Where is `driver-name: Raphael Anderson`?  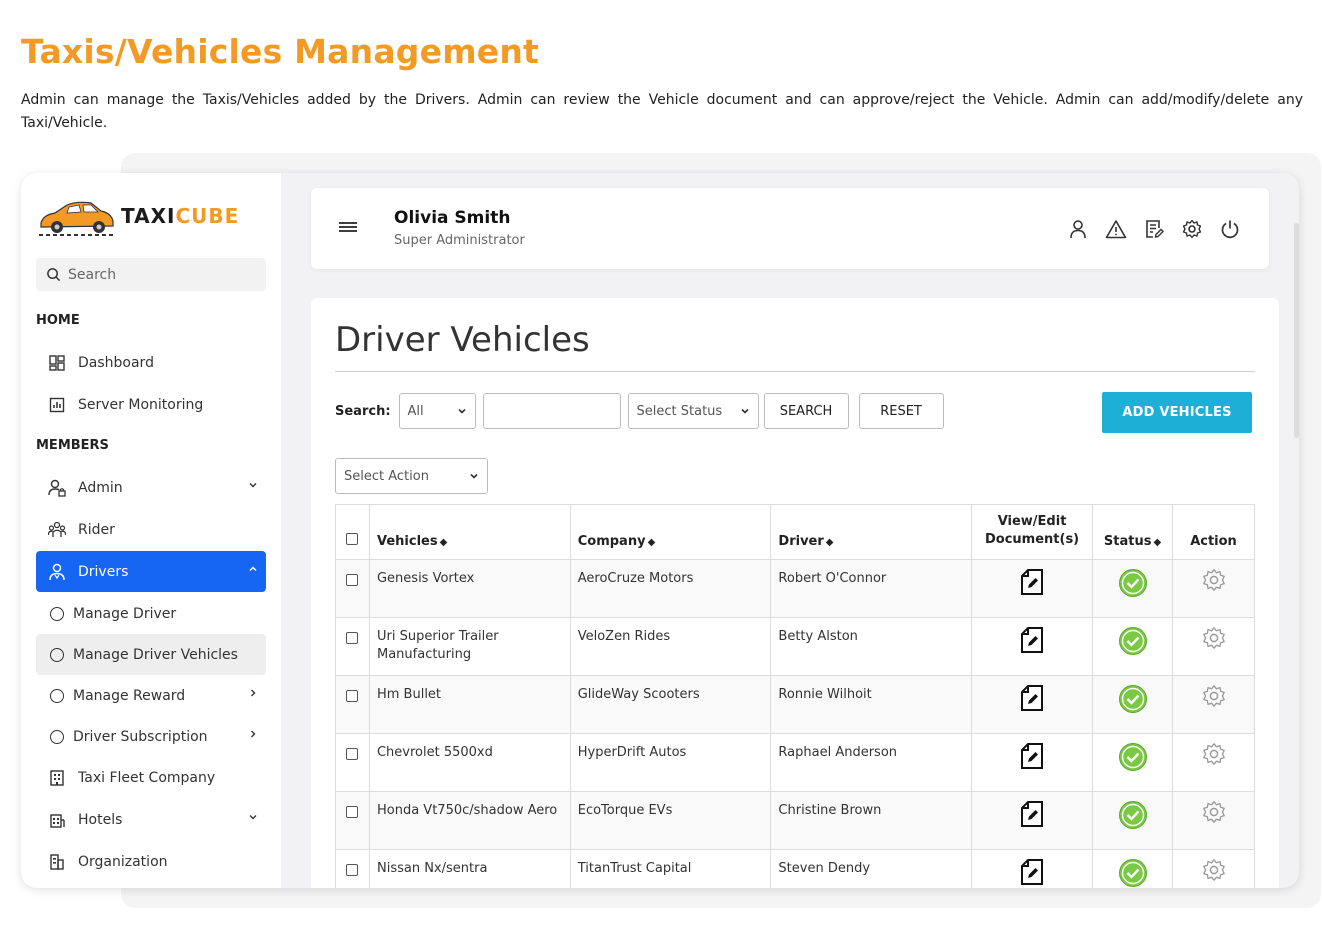 driver-name: Raphael Anderson is located at coordinates (838, 752).